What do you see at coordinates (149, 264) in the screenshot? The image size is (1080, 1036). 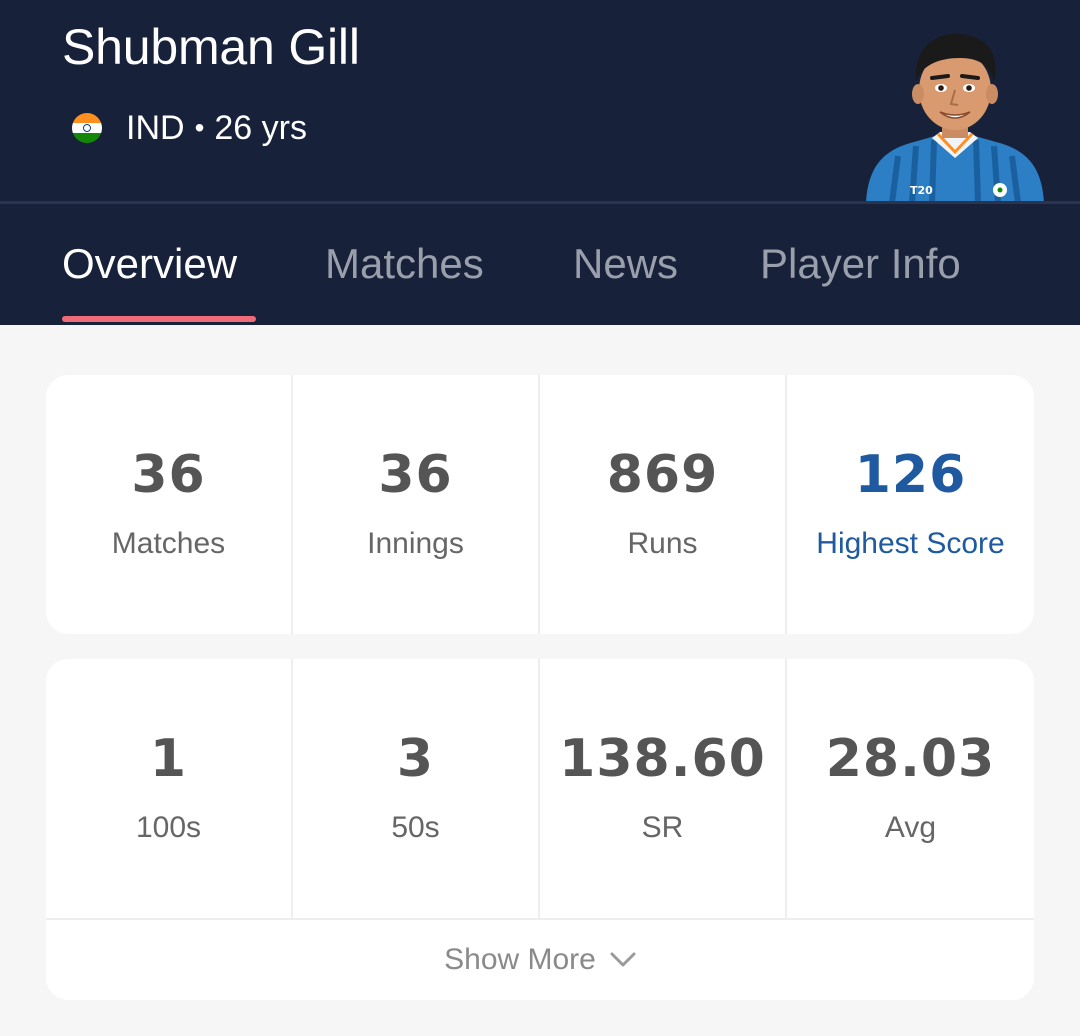 I see `tab-overview: Overview` at bounding box center [149, 264].